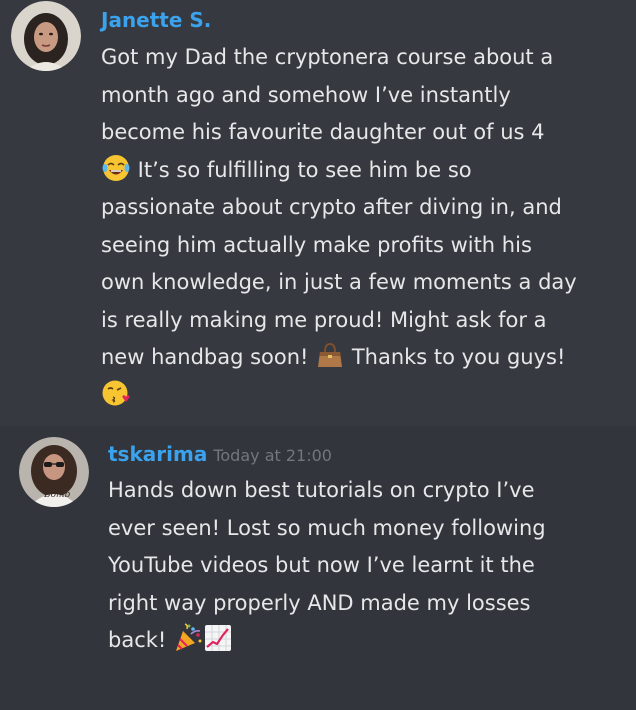 The width and height of the screenshot is (636, 710). What do you see at coordinates (330, 355) in the screenshot?
I see `handbag-emoji` at bounding box center [330, 355].